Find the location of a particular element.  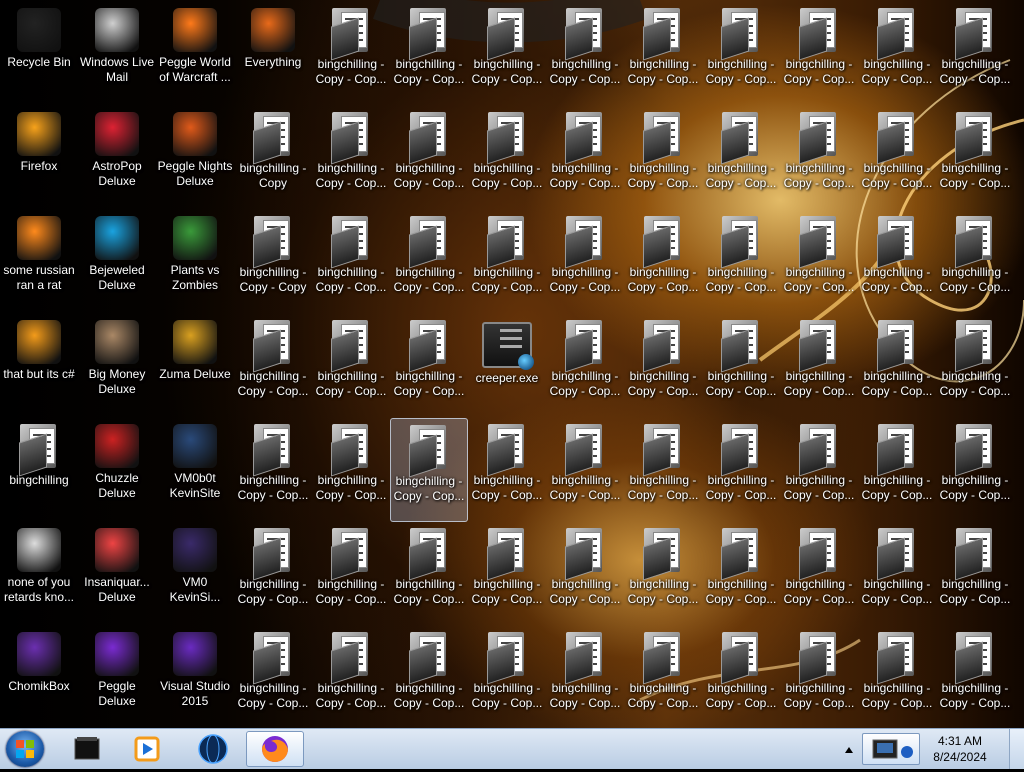

desktop-icon: some russian ran a rat is located at coordinates (39, 262).